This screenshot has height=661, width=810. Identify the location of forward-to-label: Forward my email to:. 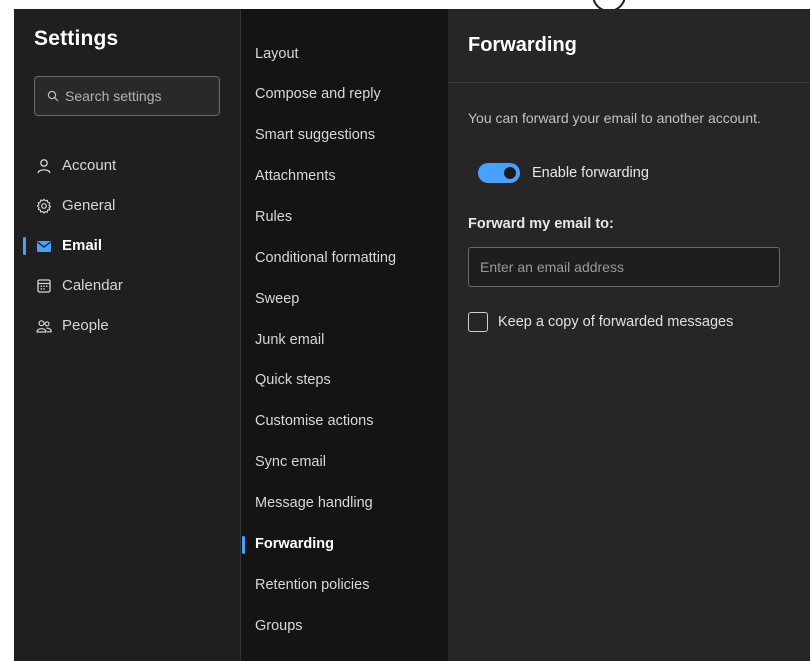
(541, 224).